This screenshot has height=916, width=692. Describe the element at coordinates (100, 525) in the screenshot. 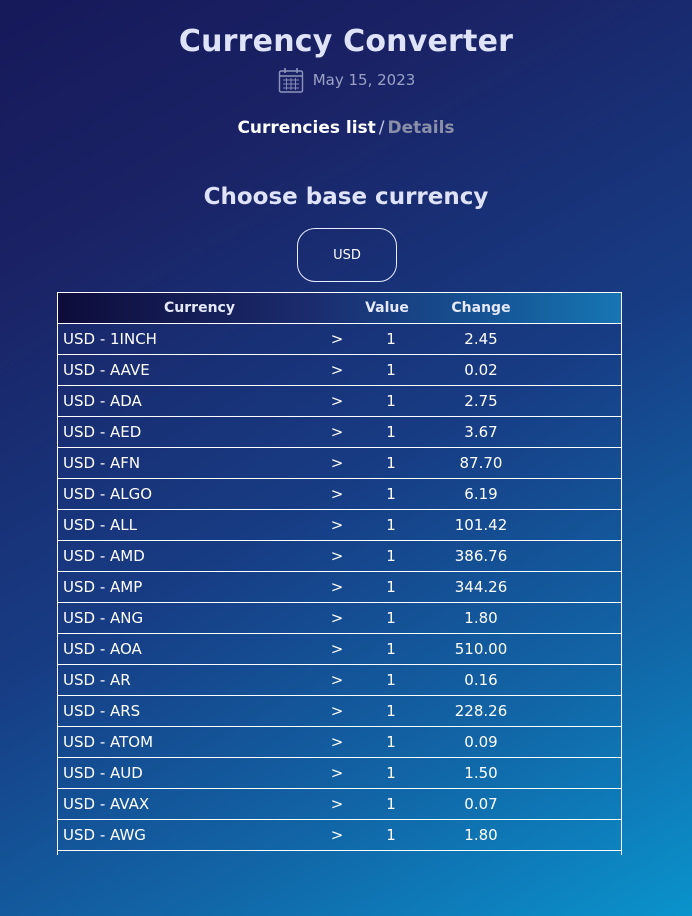

I see `currency-cell: USD - ALL` at that location.